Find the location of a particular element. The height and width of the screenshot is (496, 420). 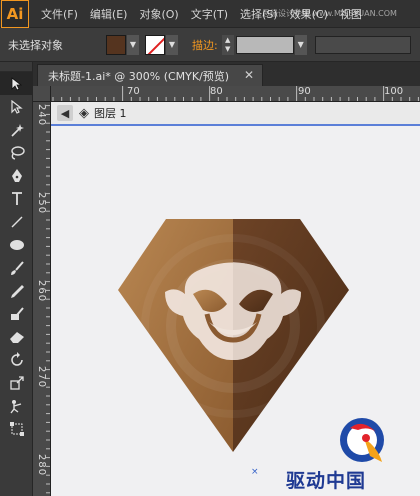

puppet-warp-icon is located at coordinates (16, 405).